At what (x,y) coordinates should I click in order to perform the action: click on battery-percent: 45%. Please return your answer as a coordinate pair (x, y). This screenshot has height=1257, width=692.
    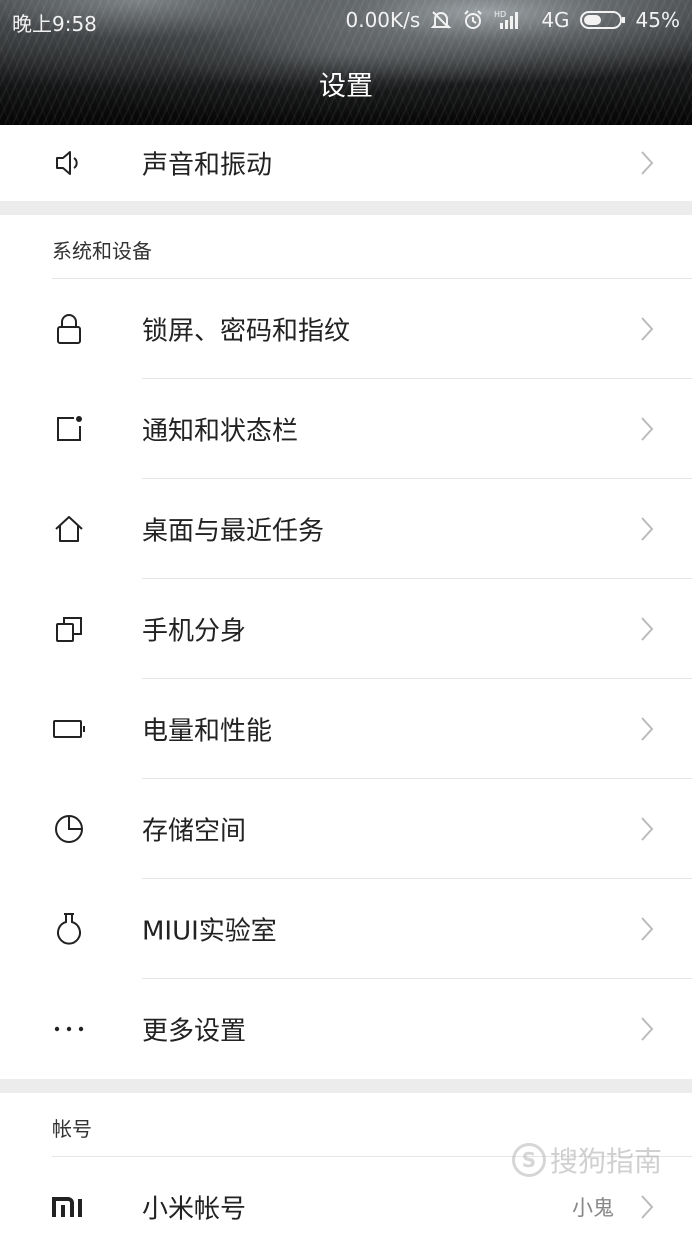
    Looking at the image, I should click on (657, 20).